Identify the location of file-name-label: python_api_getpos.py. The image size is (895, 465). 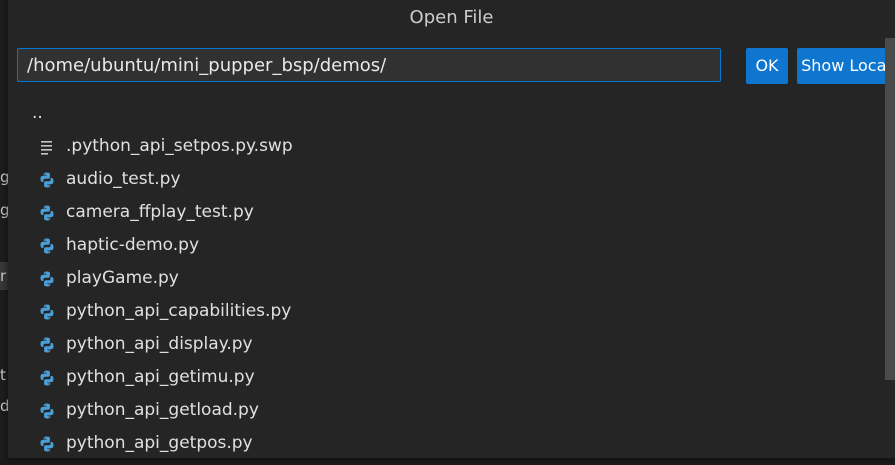
(159, 443).